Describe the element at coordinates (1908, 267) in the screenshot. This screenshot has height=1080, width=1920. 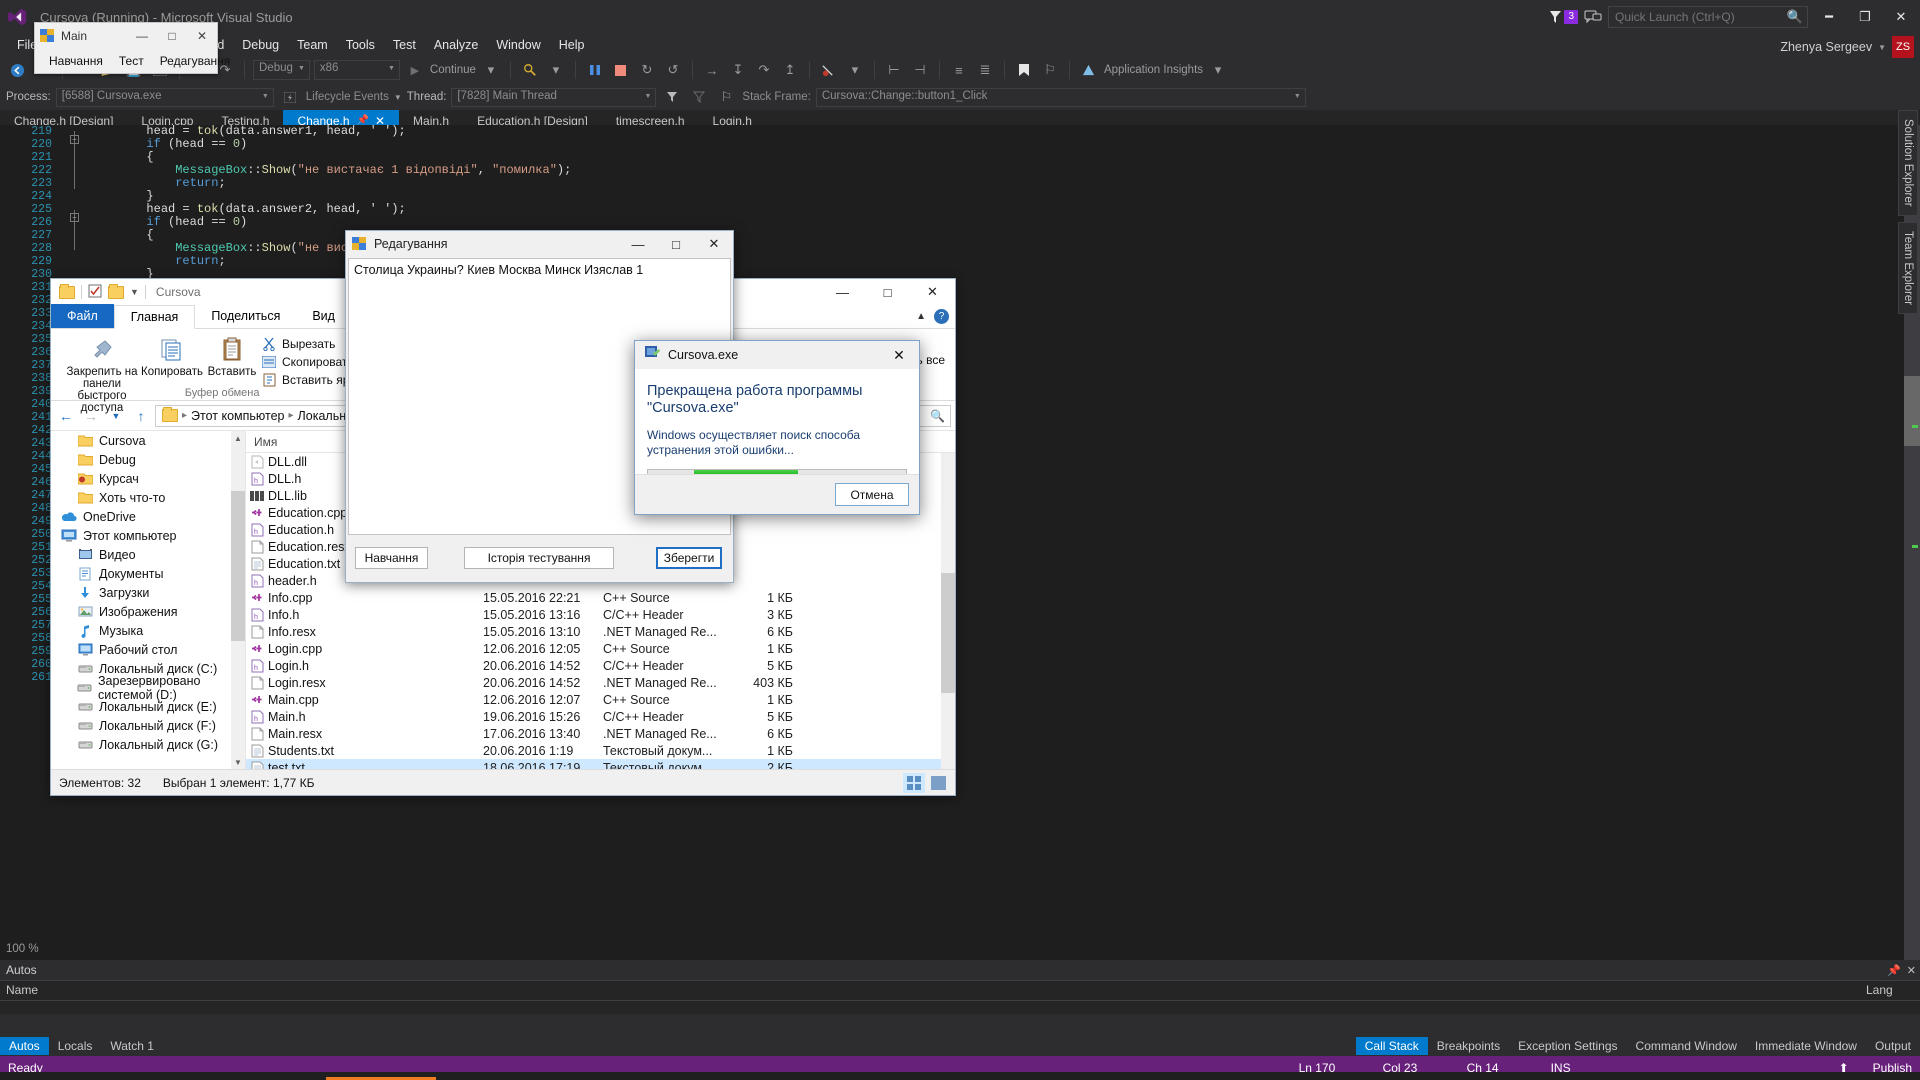
I see `dock-tab-team-explorer: Team Explorer` at that location.